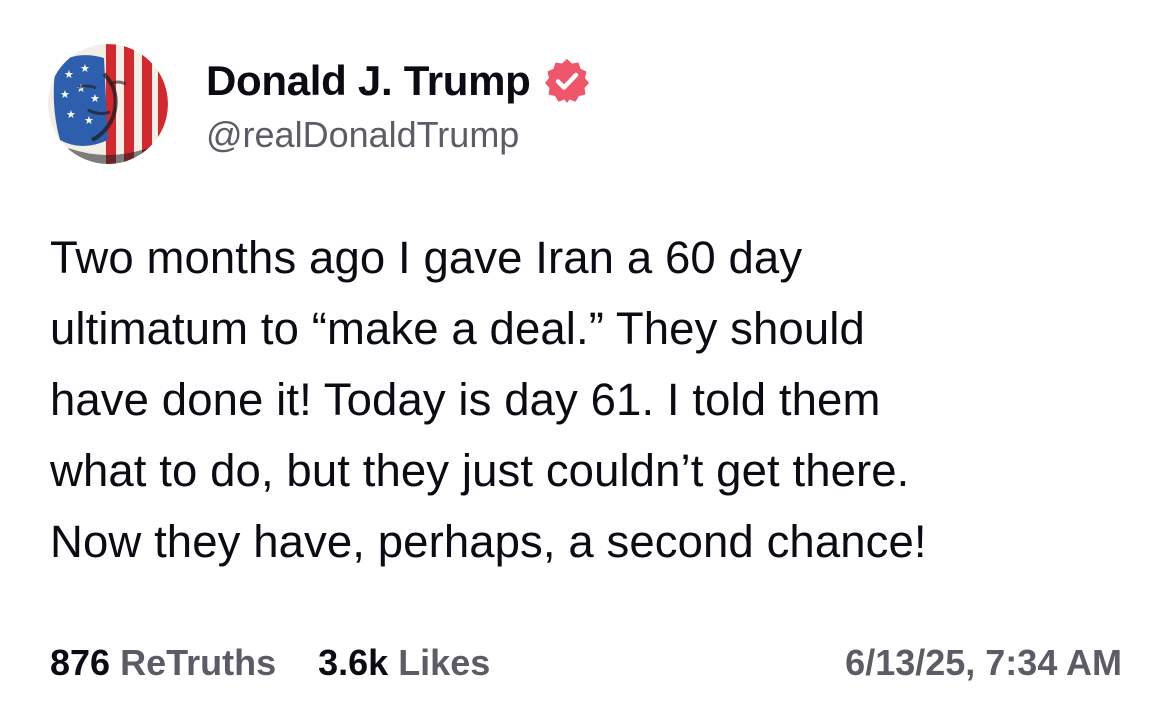  I want to click on likes-stat: 3.6k Likes, so click(404, 663).